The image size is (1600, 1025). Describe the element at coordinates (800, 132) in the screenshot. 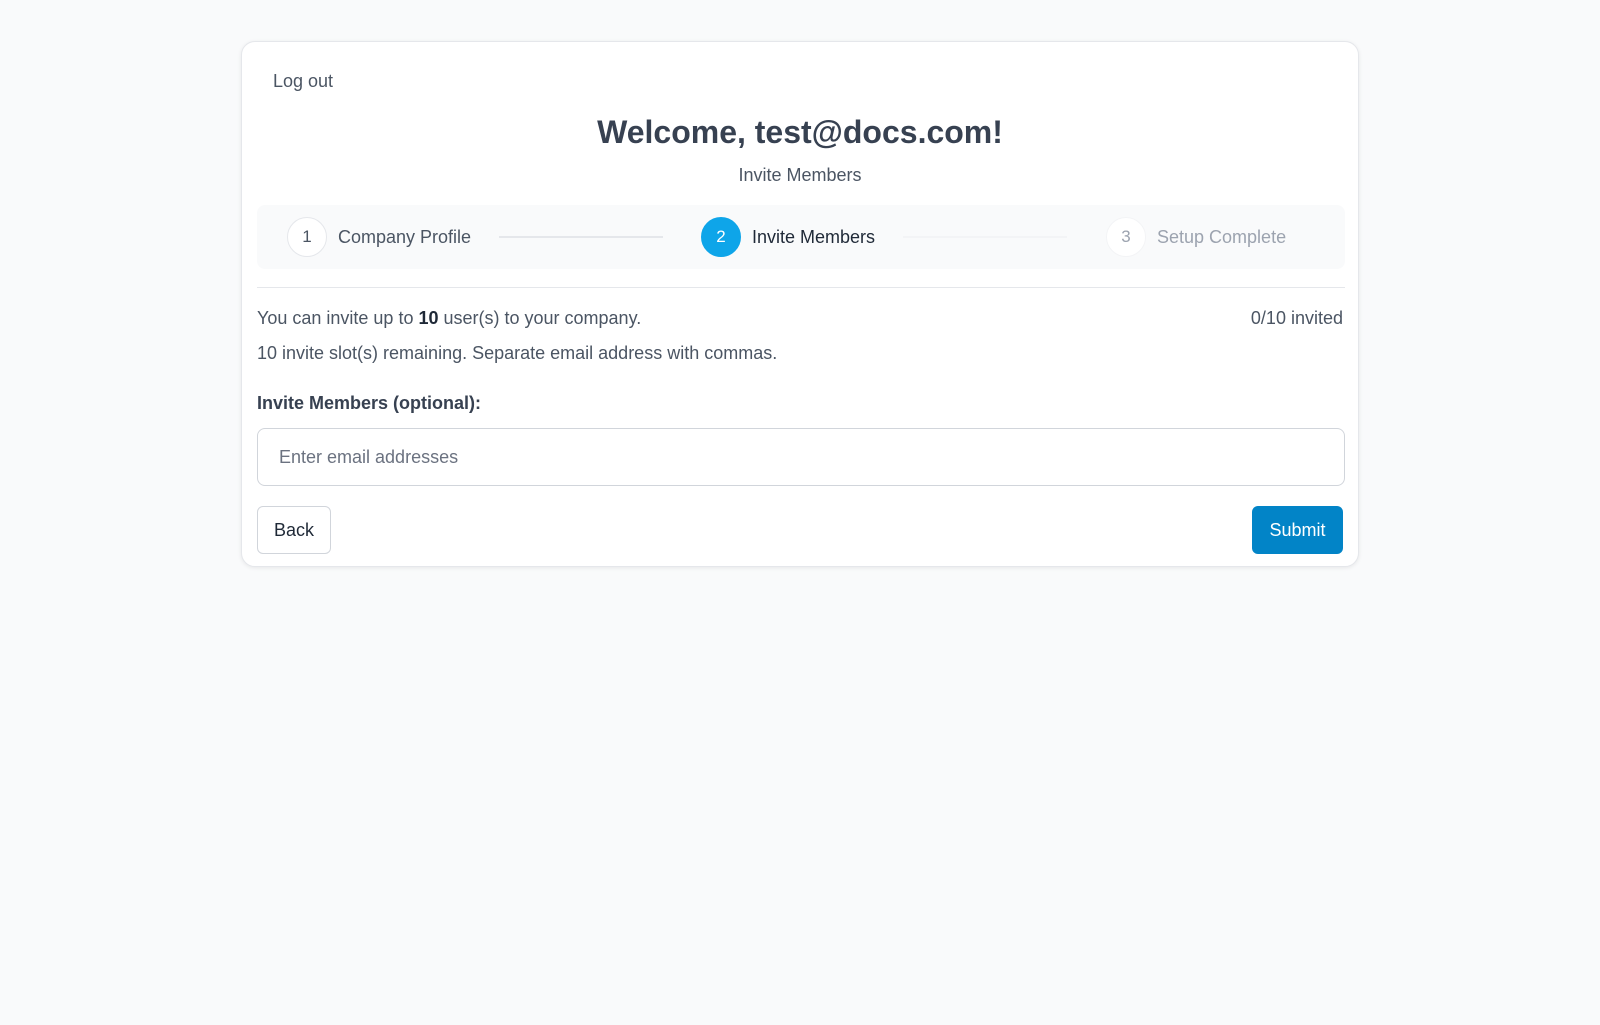

I see `page-title: Welcome, test@docs.com!` at that location.